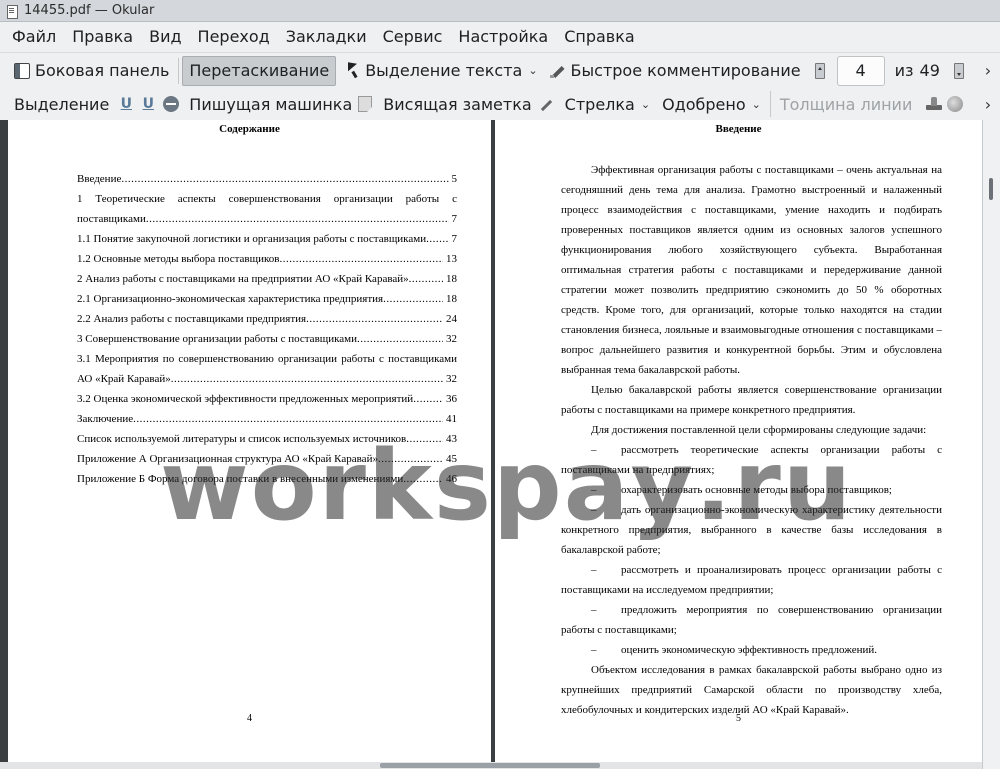  Describe the element at coordinates (34, 37) in the screenshot. I see `menu-file: Файл` at that location.